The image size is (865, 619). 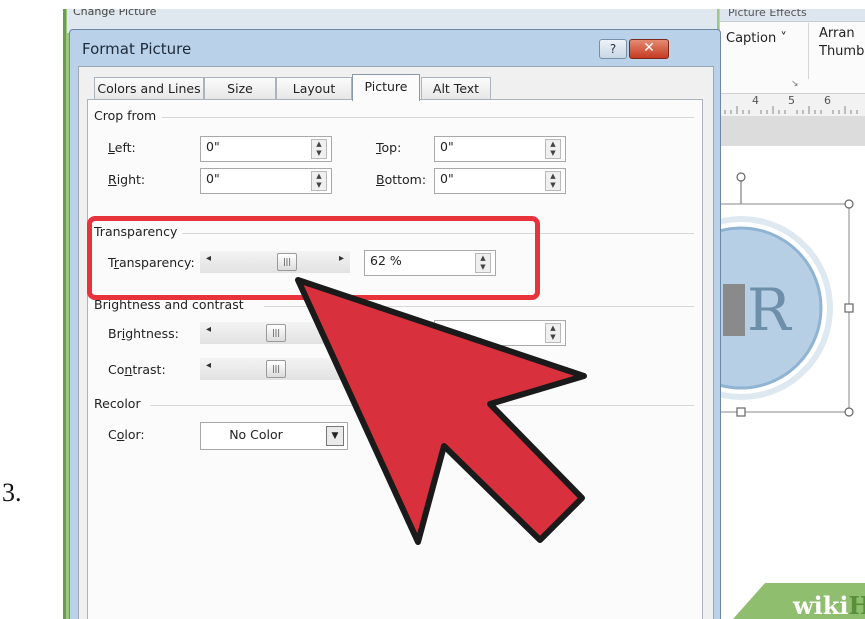 What do you see at coordinates (767, 14) in the screenshot?
I see `picture-effects-label: Picture Effects` at bounding box center [767, 14].